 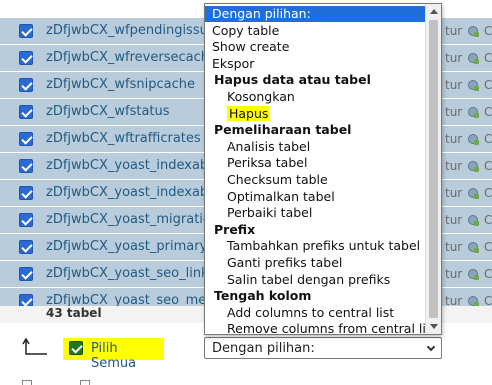 What do you see at coordinates (263, 348) in the screenshot?
I see `with-selected-value: Dengan pilihan:` at bounding box center [263, 348].